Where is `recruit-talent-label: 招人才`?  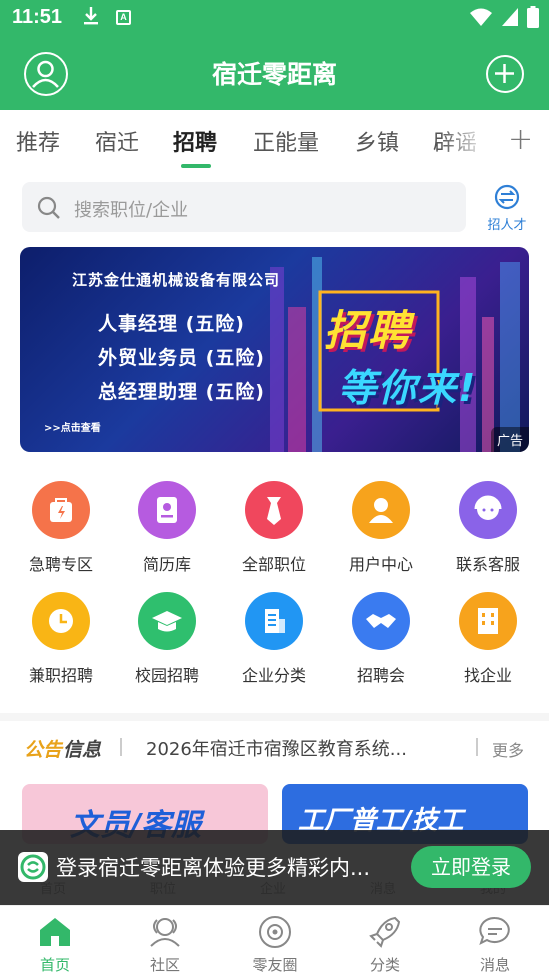 recruit-talent-label: 招人才 is located at coordinates (507, 225).